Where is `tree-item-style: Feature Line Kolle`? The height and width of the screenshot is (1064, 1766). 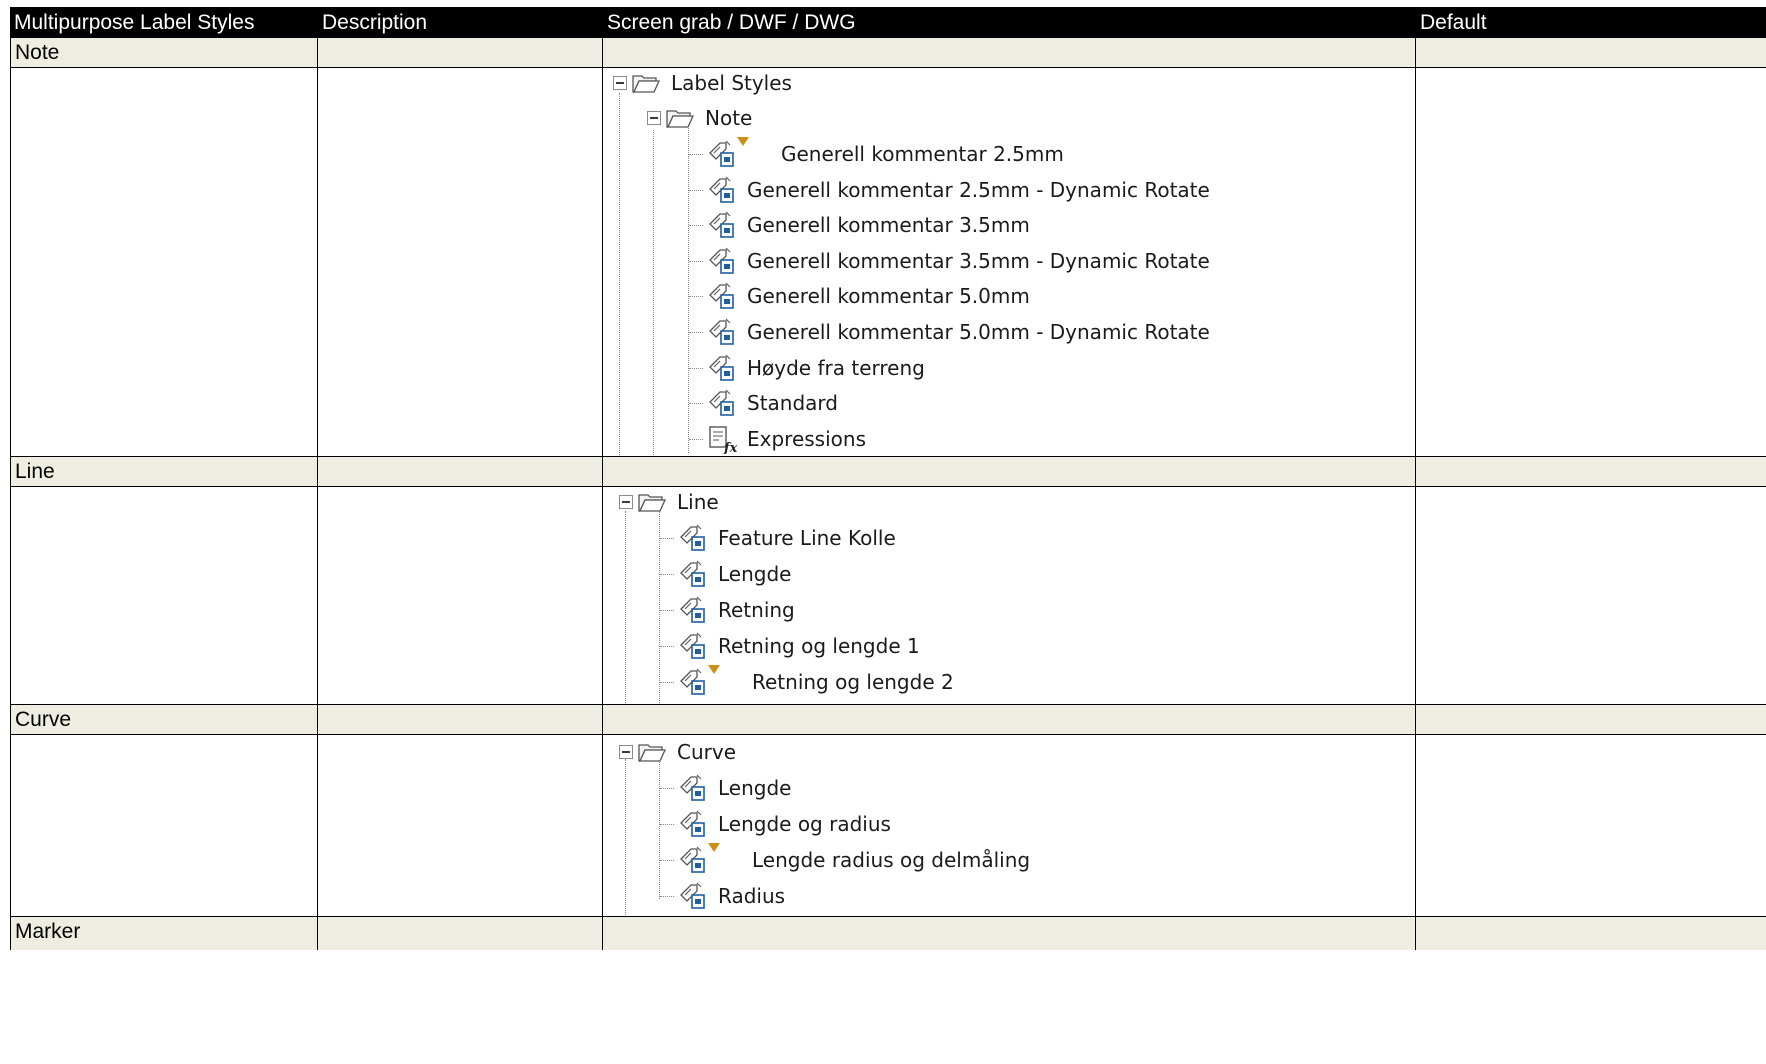 tree-item-style: Feature Line Kolle is located at coordinates (787, 538).